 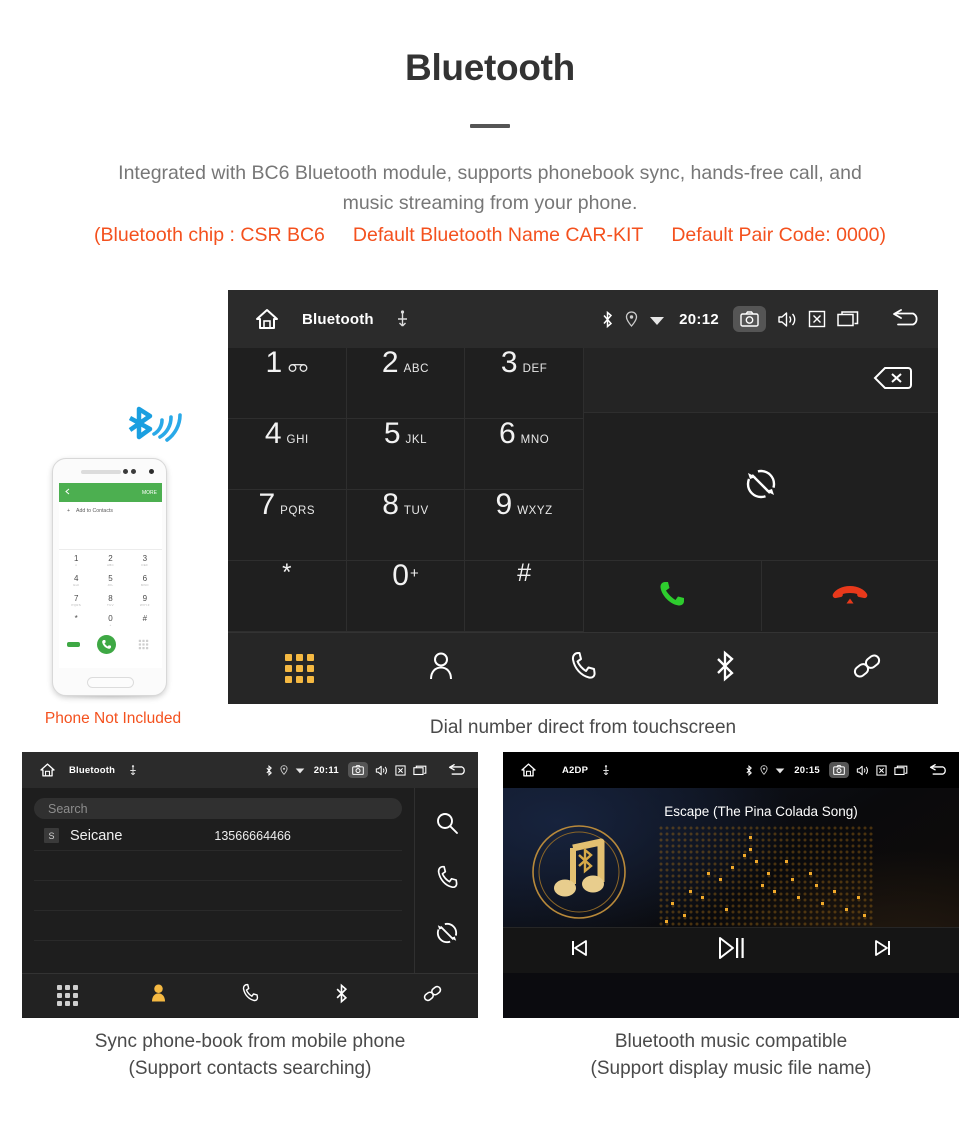 What do you see at coordinates (406, 454) in the screenshot?
I see `dial-key-5: 5 JKL` at bounding box center [406, 454].